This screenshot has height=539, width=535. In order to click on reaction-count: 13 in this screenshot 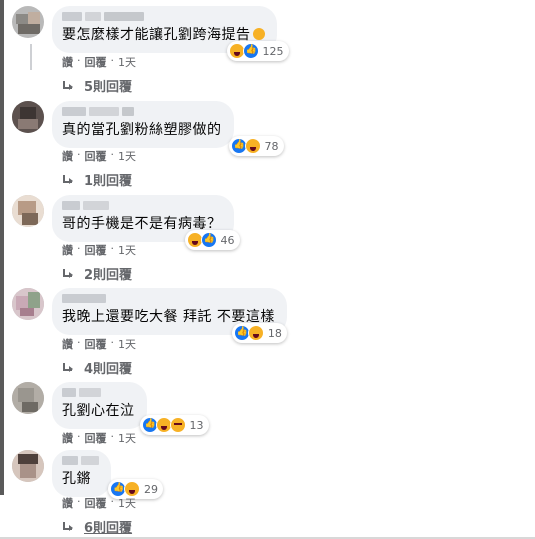, I will do `click(196, 425)`.